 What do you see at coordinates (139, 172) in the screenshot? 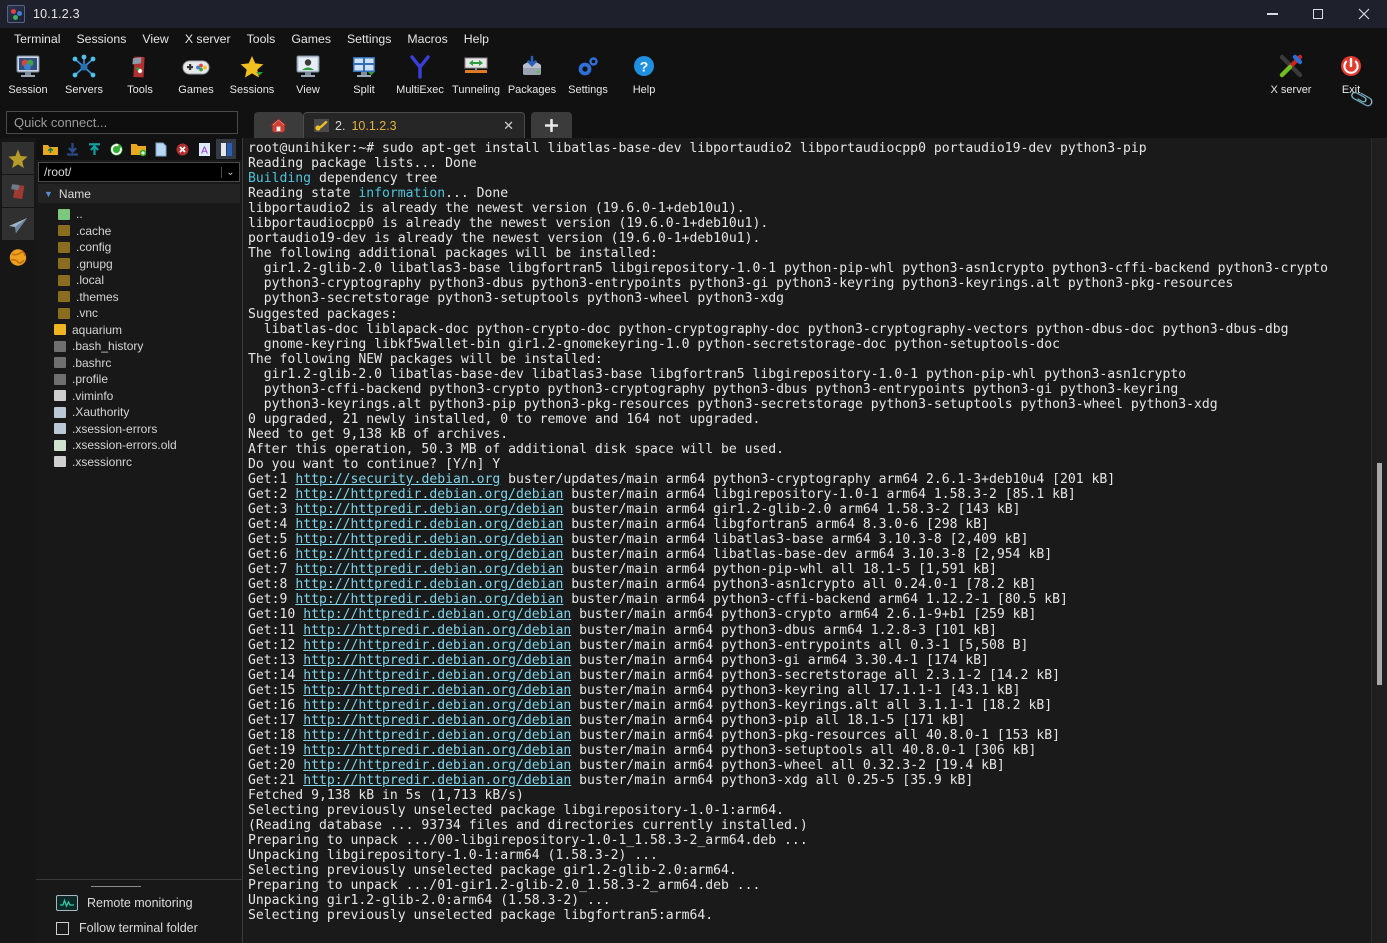
I see `sftp-path-bar: /root/ ⌄` at bounding box center [139, 172].